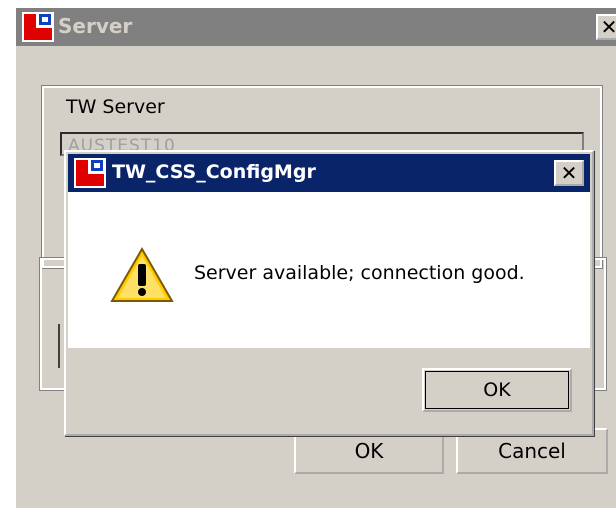  I want to click on warning-icon, so click(142, 274).